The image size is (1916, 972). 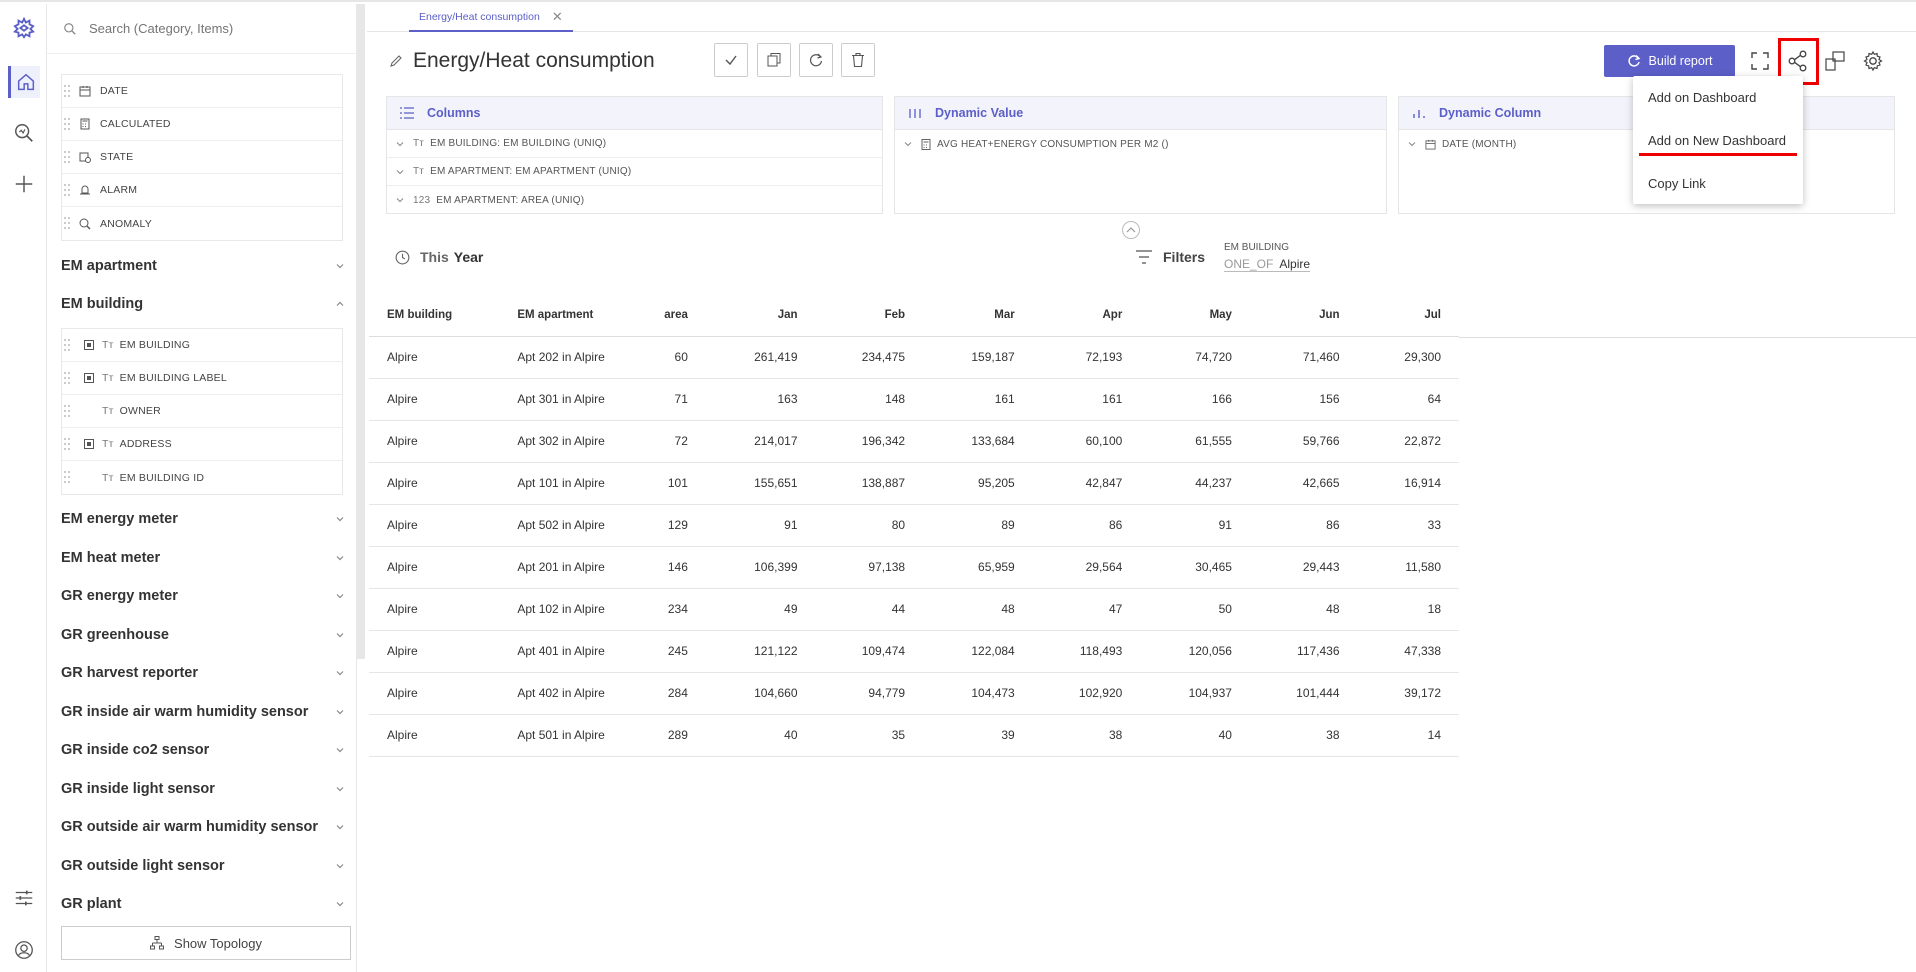 I want to click on field-address: Tт ADDRESS, so click(x=202, y=444).